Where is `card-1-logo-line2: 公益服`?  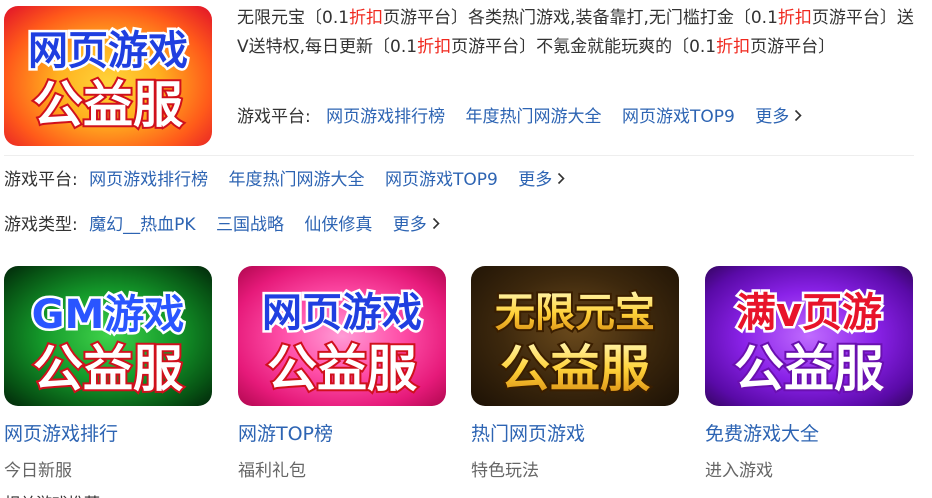 card-1-logo-line2: 公益服 is located at coordinates (342, 369).